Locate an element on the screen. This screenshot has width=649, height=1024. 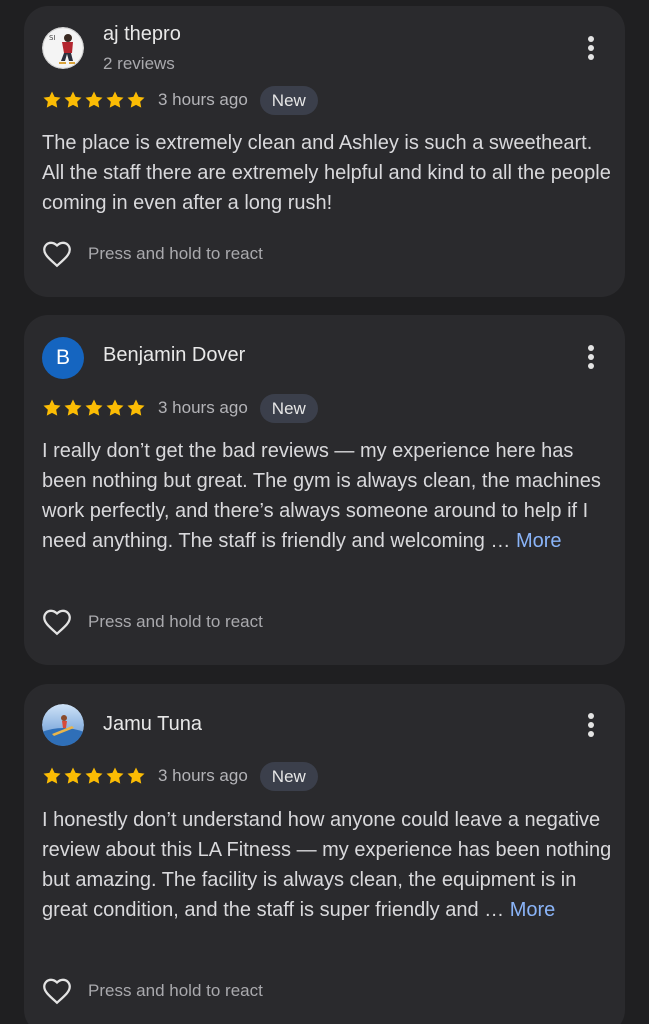
avatar: SI is located at coordinates (63, 48).